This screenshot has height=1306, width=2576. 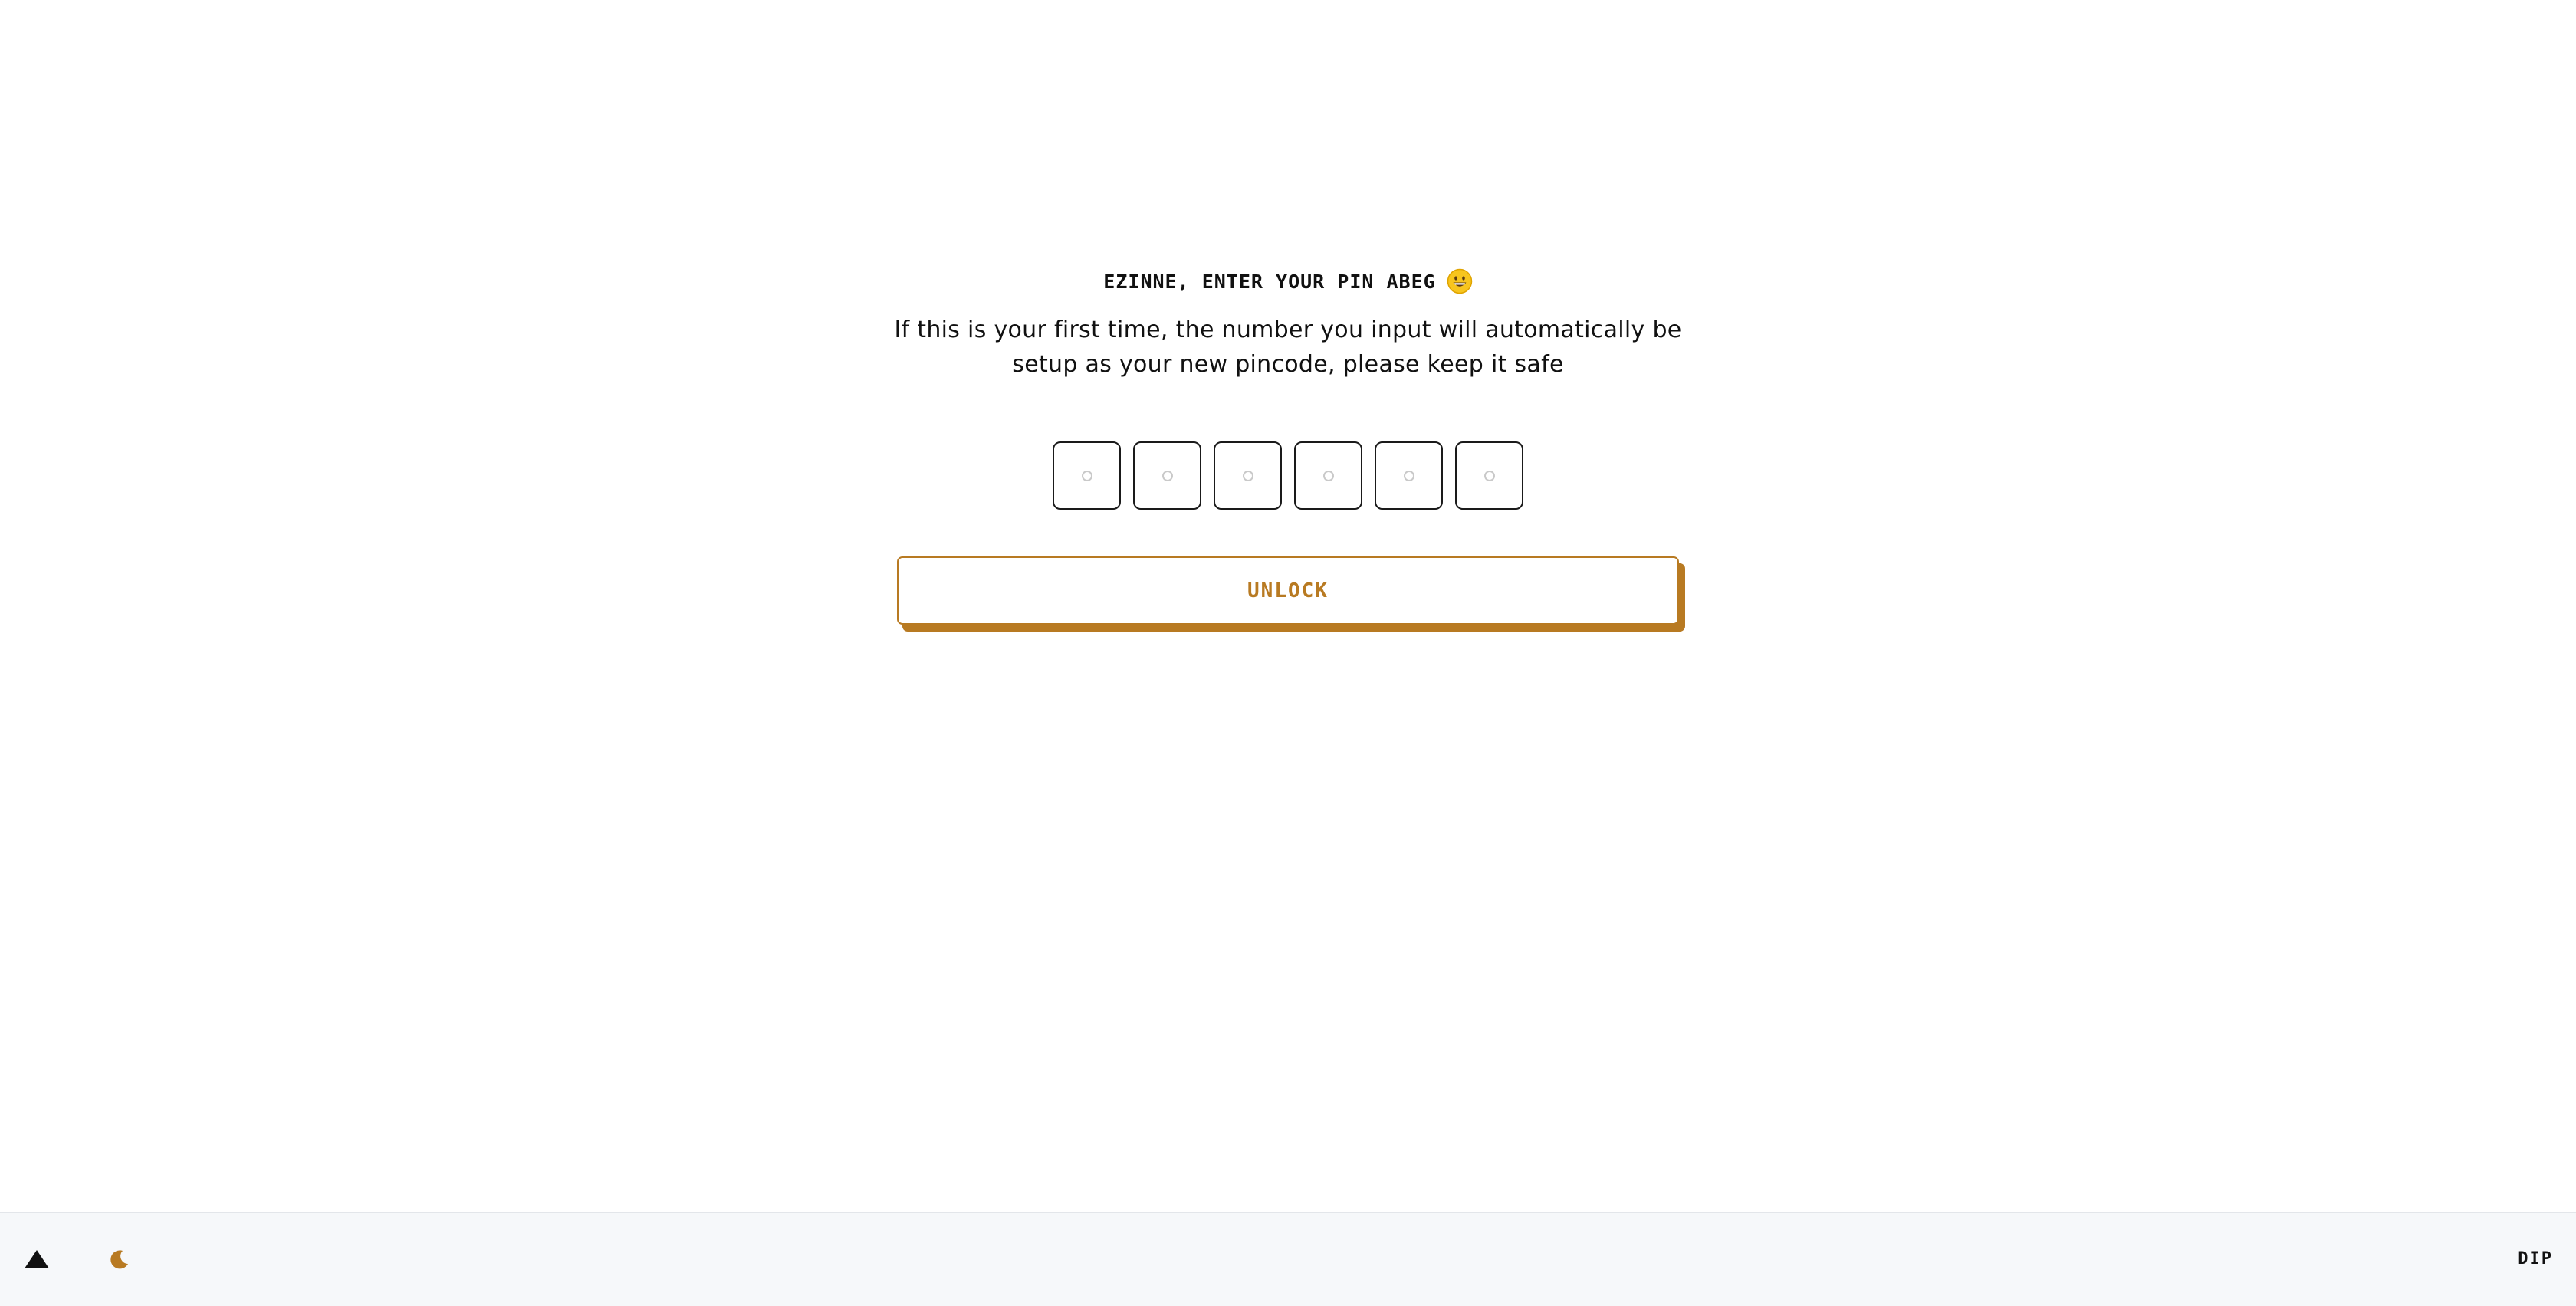 What do you see at coordinates (37, 1259) in the screenshot?
I see `triangle-logo-icon` at bounding box center [37, 1259].